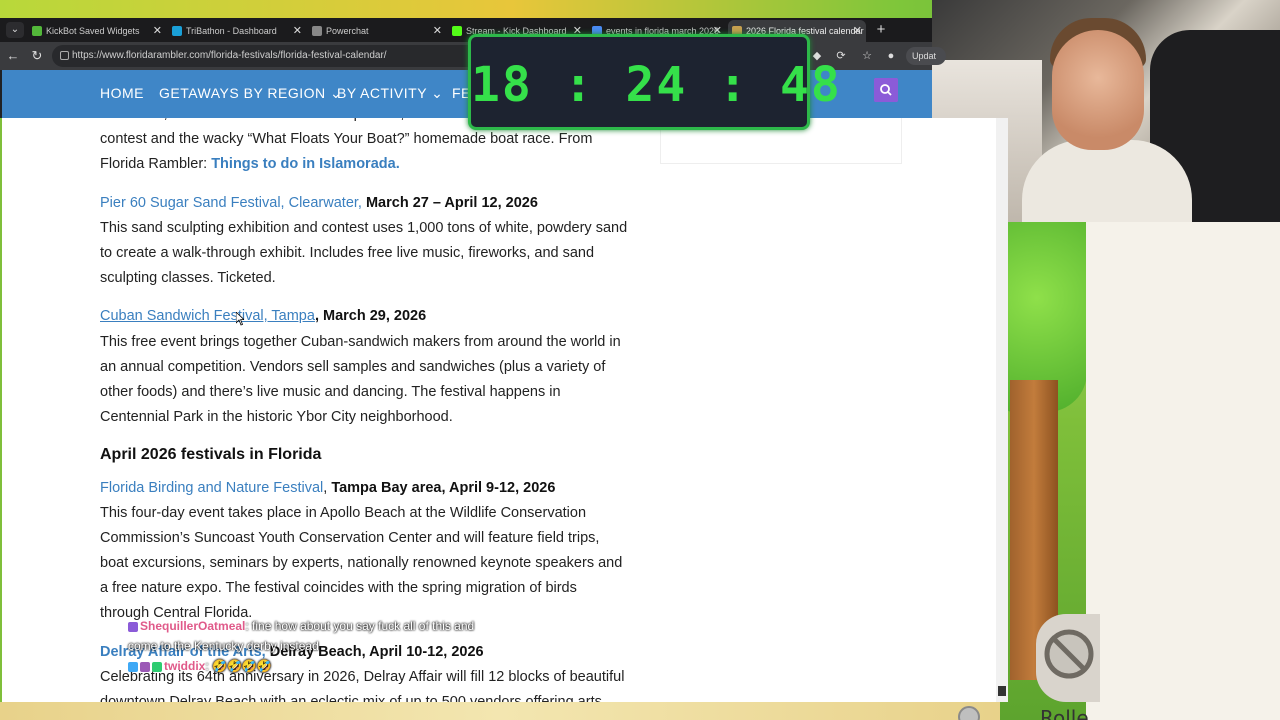 This screenshot has width=1280, height=720. What do you see at coordinates (177, 31) in the screenshot?
I see `tribathon-favicon-icon` at bounding box center [177, 31].